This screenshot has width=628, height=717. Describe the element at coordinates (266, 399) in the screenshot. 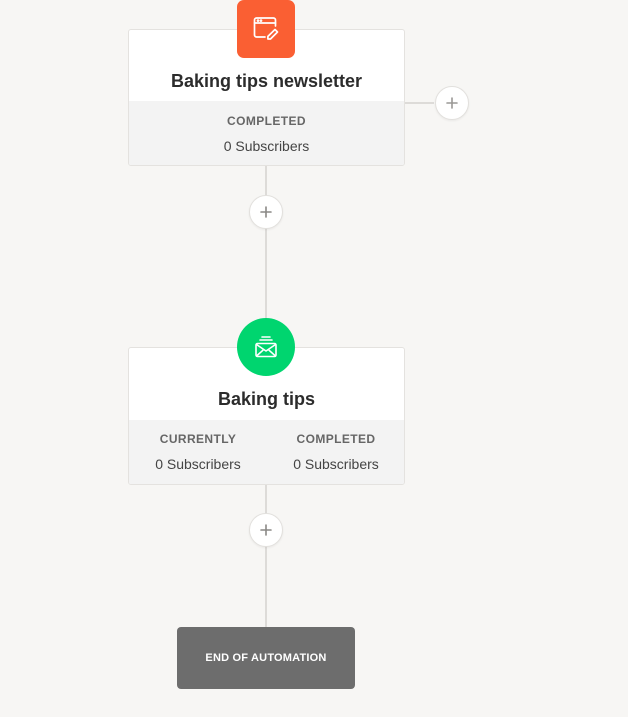

I see `email-sequence-title: Baking tips` at that location.